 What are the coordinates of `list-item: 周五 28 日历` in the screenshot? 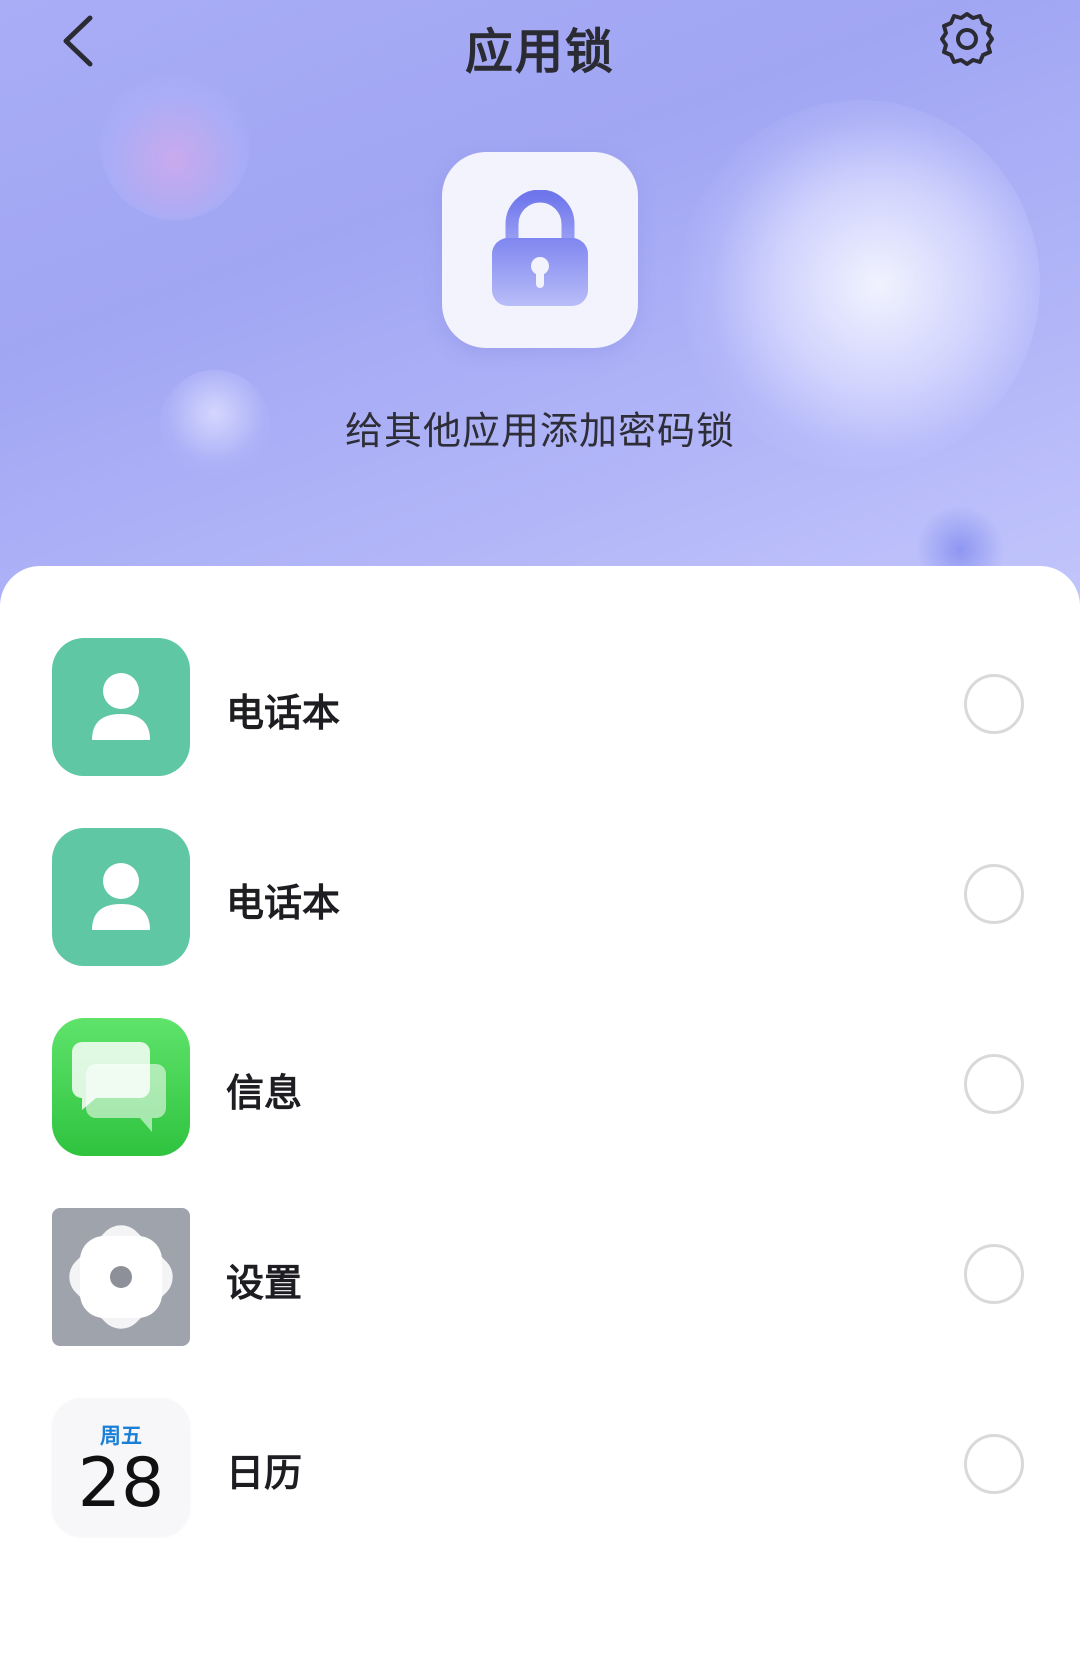 It's located at (540, 1465).